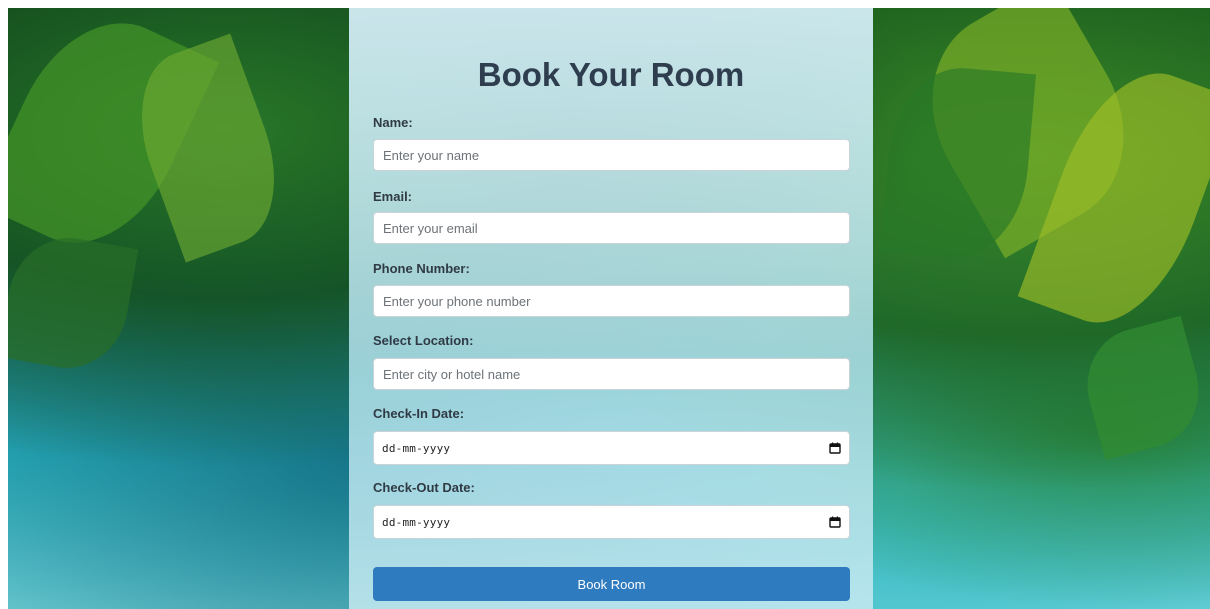 The width and height of the screenshot is (1210, 609). Describe the element at coordinates (423, 340) in the screenshot. I see `location-label: Select Location:` at that location.